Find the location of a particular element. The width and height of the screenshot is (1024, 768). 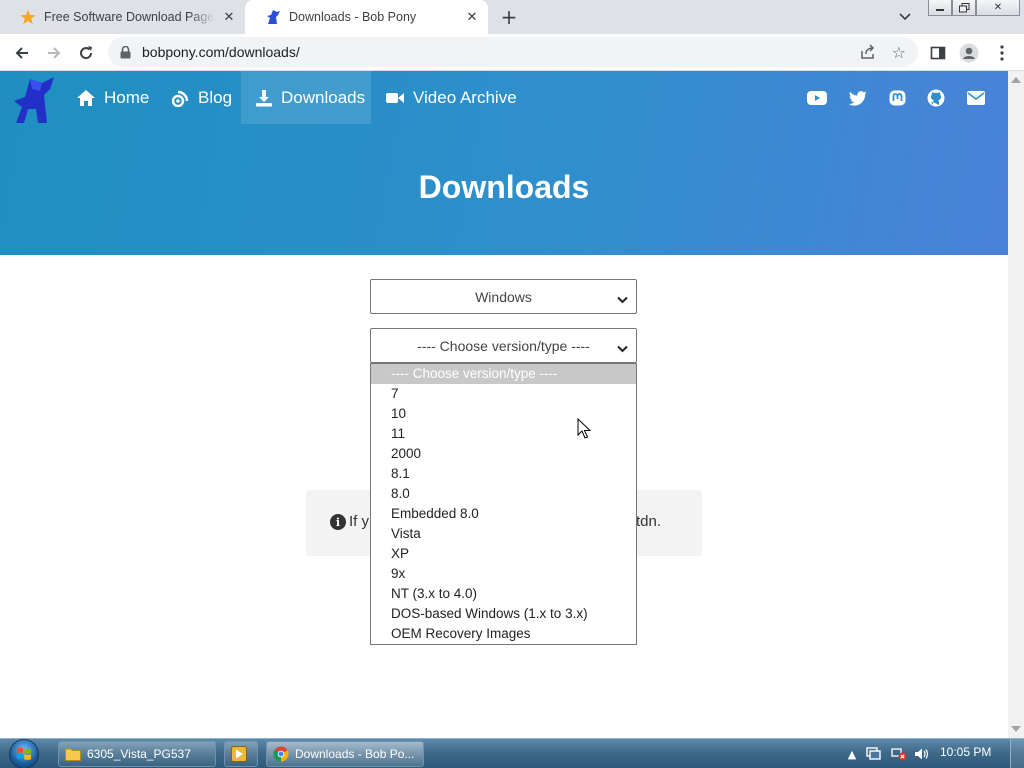

windows-logo-icon is located at coordinates (24, 753).